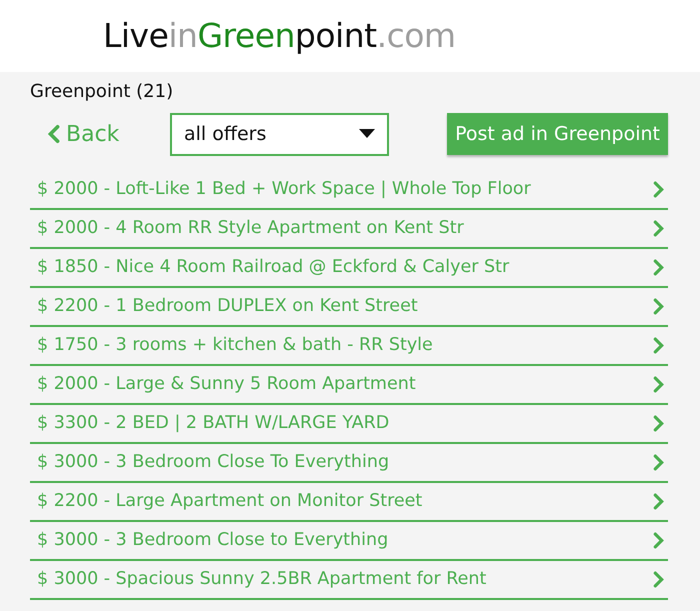 This screenshot has width=700, height=611. What do you see at coordinates (367, 134) in the screenshot?
I see `caret-icon` at bounding box center [367, 134].